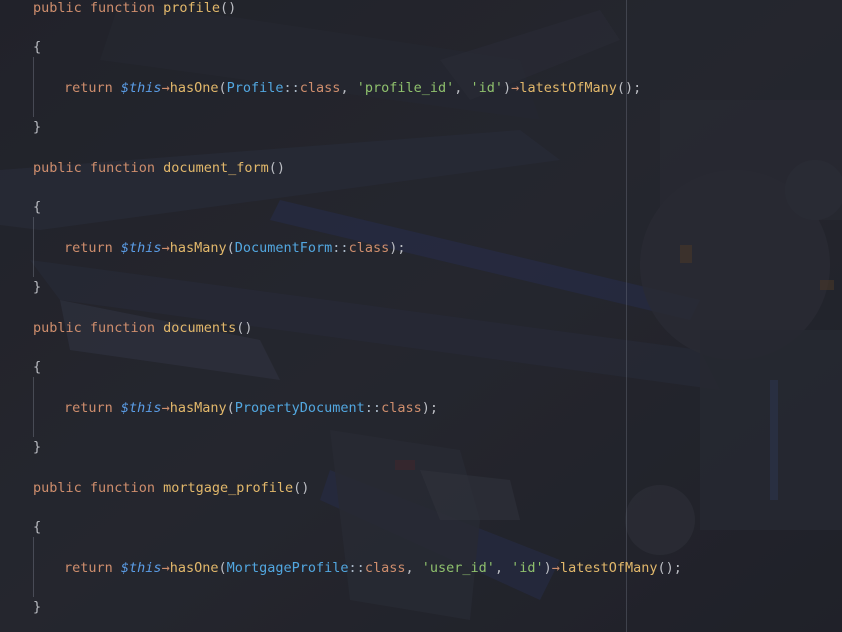  Describe the element at coordinates (228, 488) in the screenshot. I see `method-name: mortgage_profile` at that location.